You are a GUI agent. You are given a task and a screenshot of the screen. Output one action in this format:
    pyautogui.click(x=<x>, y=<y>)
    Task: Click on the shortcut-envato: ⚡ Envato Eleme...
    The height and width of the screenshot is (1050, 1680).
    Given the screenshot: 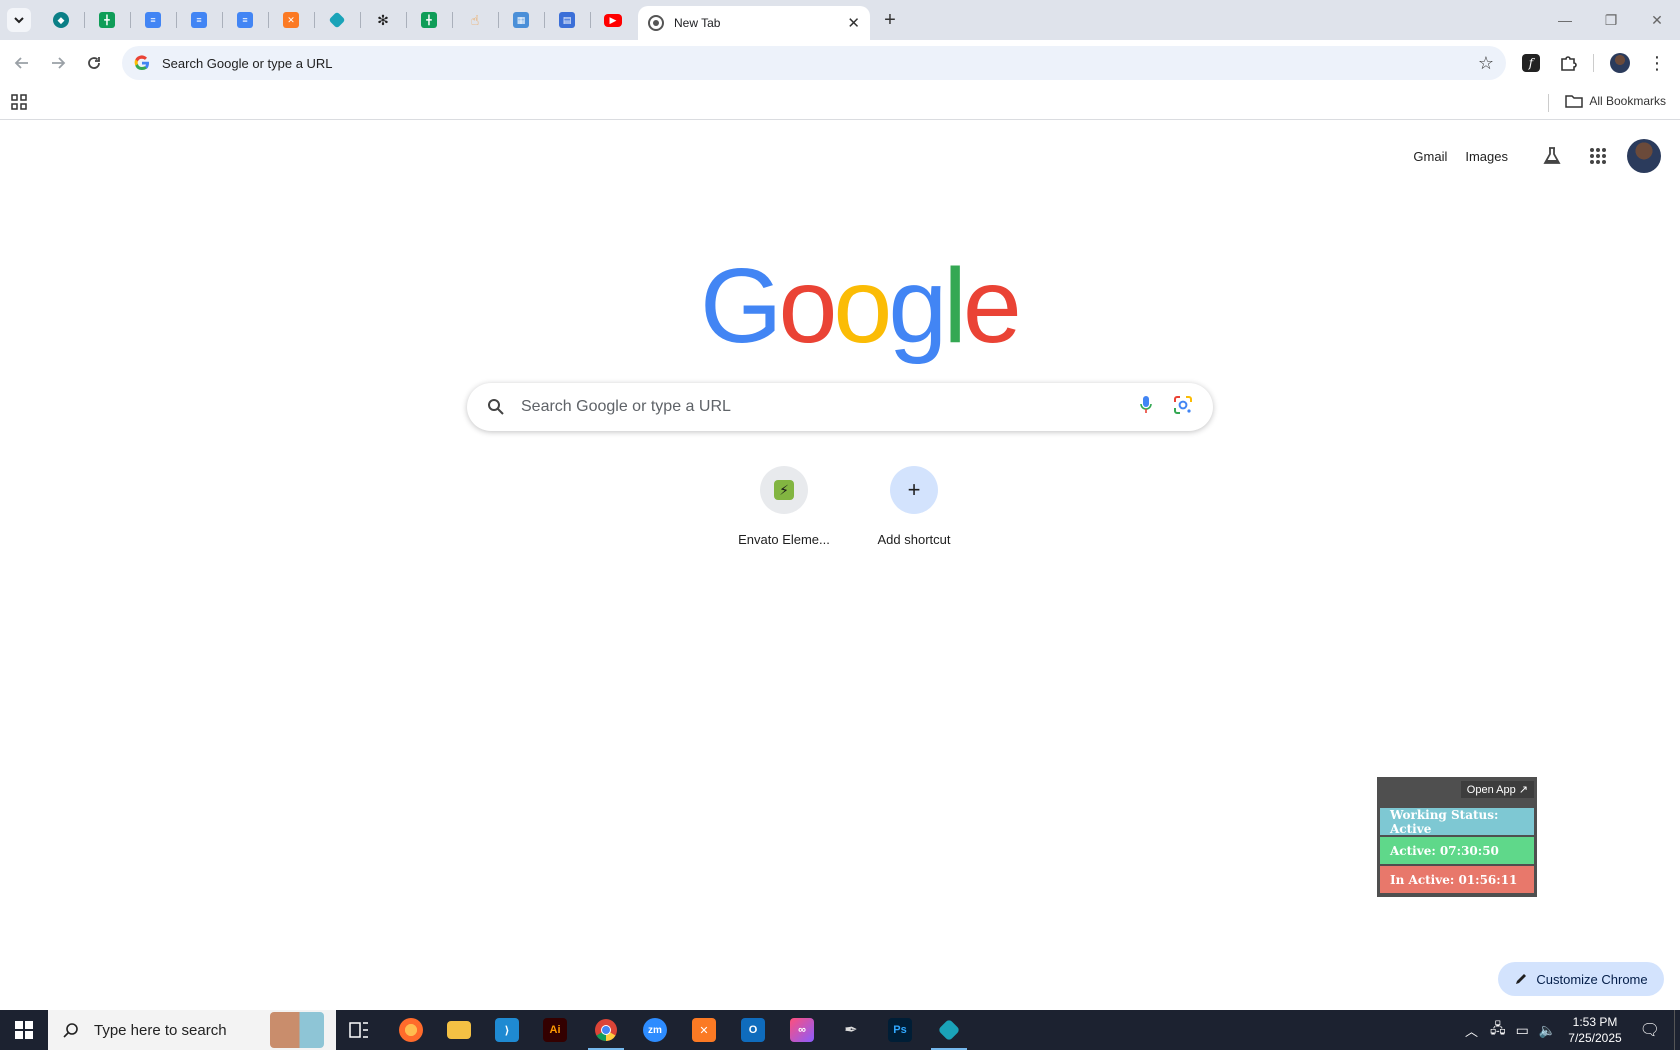 What is the action you would take?
    pyautogui.click(x=784, y=504)
    